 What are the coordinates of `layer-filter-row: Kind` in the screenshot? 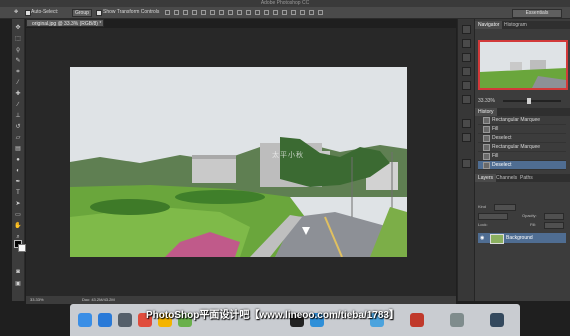 It's located at (522, 206).